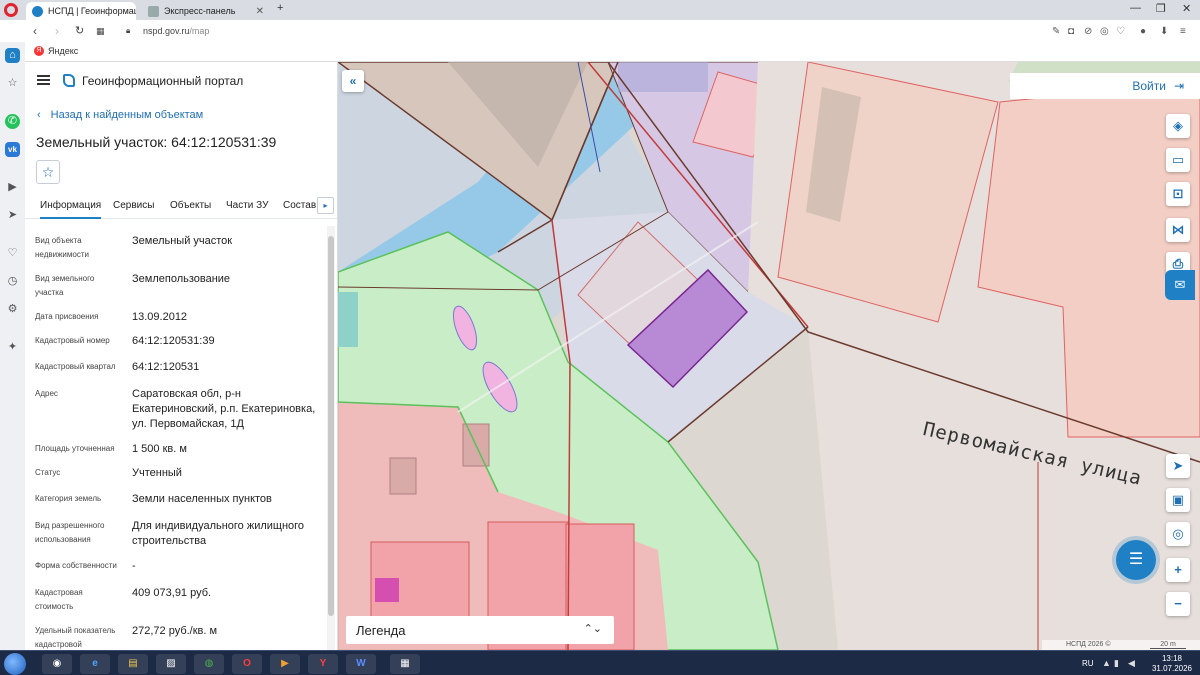 The image size is (1200, 675). What do you see at coordinates (100, 31) in the screenshot?
I see `tabs-grid-icon: ▦` at bounding box center [100, 31].